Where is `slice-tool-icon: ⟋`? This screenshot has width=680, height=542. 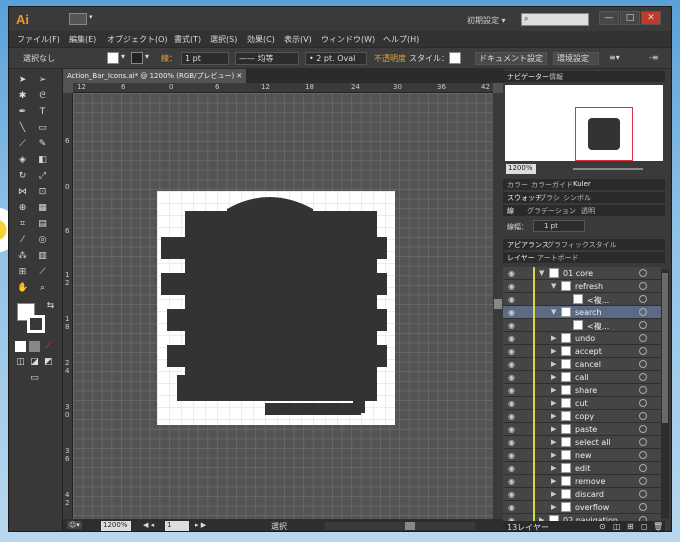
slice-tool-icon: ⟋ is located at coordinates (42, 272).